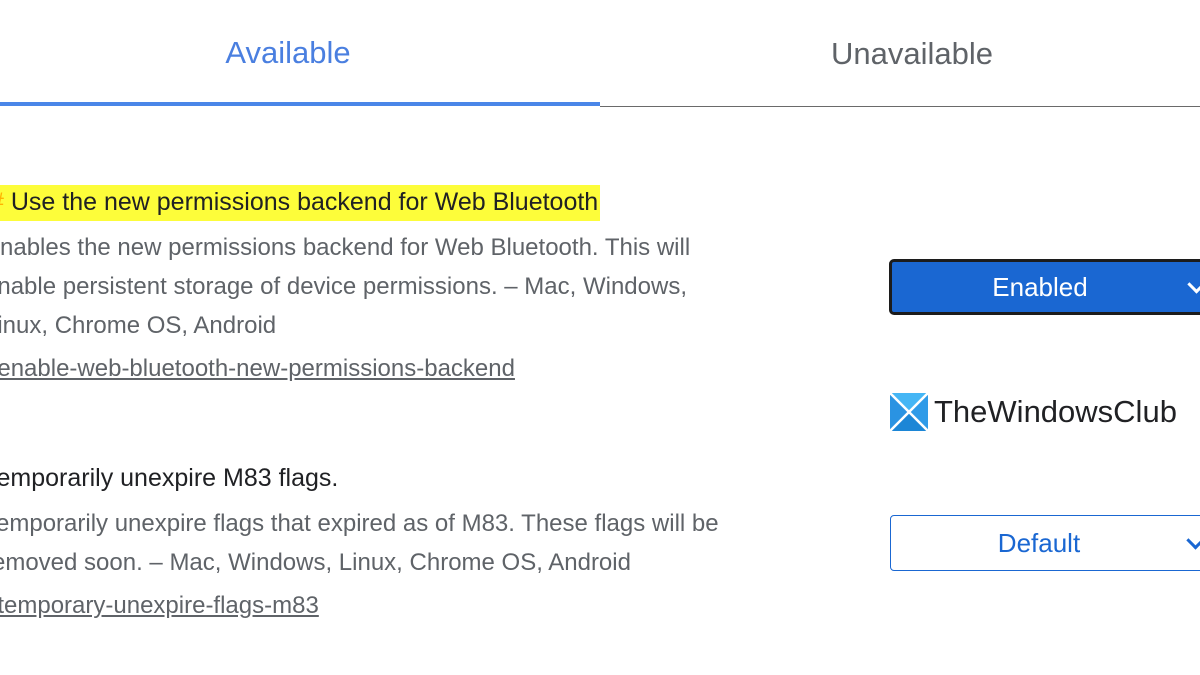 This screenshot has height=675, width=1200. What do you see at coordinates (1055, 411) in the screenshot?
I see `watermark-text: TheWindowsClub` at bounding box center [1055, 411].